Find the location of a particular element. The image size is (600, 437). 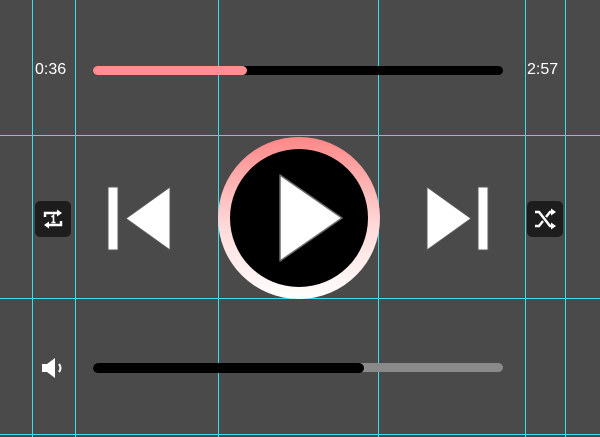

shuffle-icon is located at coordinates (545, 219).